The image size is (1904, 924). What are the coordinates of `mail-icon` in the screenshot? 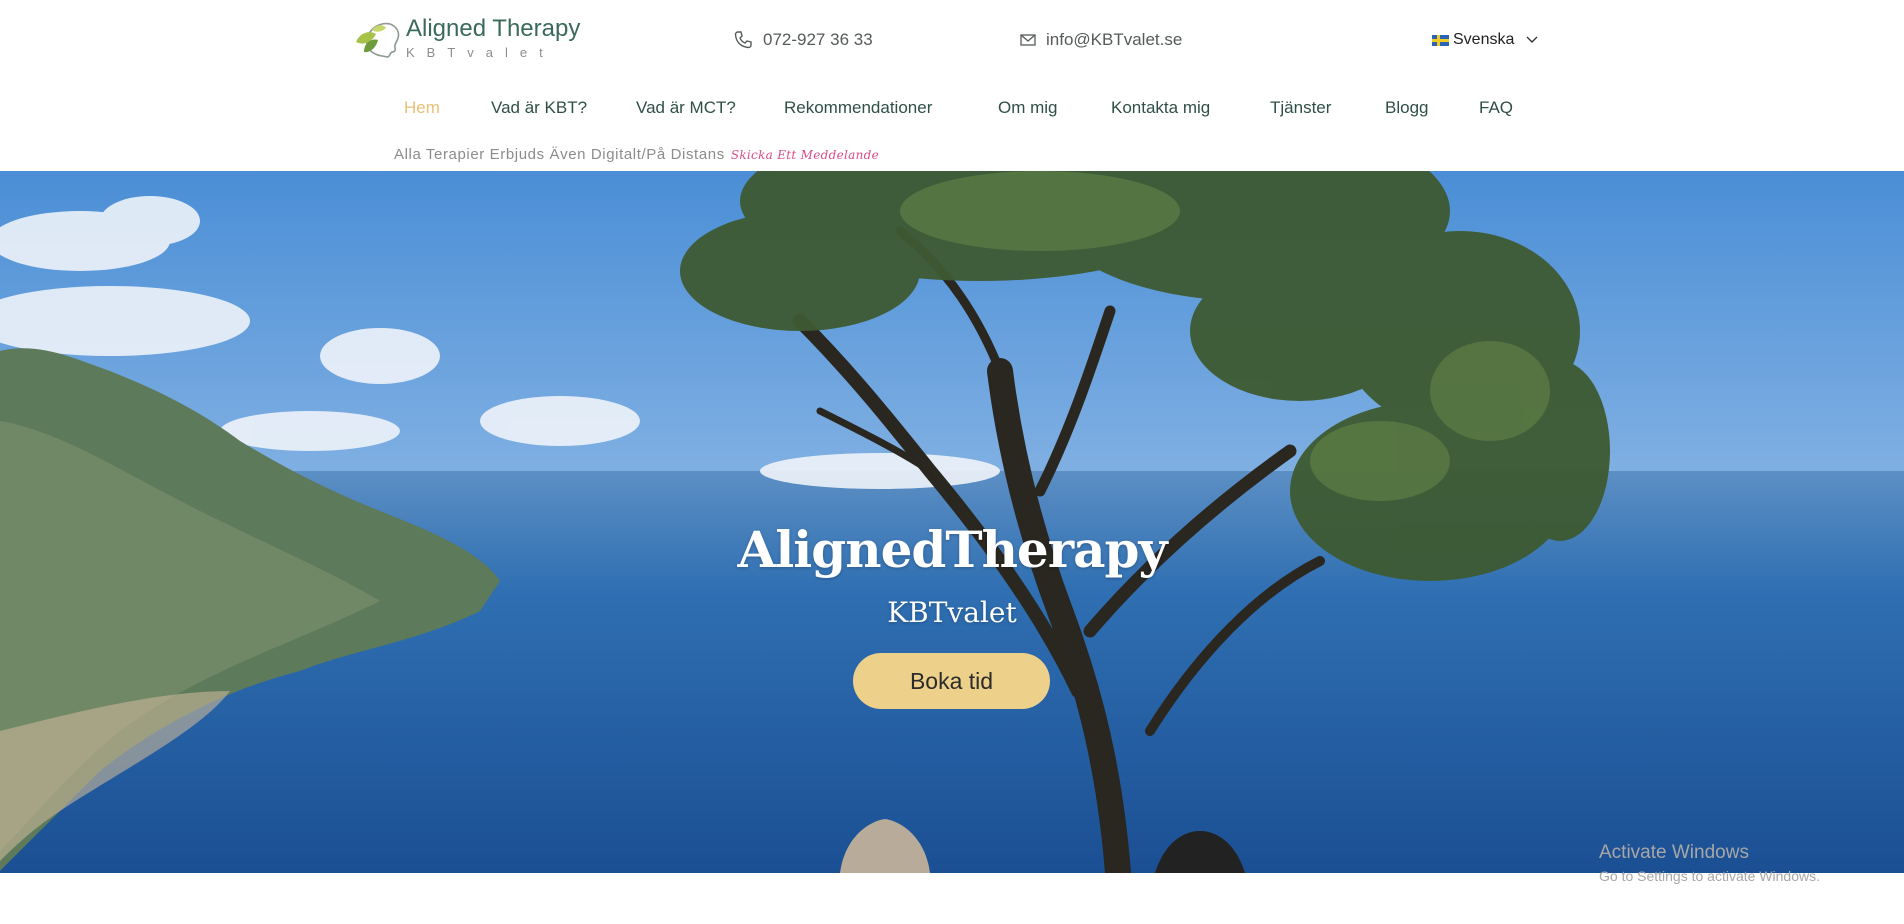 It's located at (1028, 40).